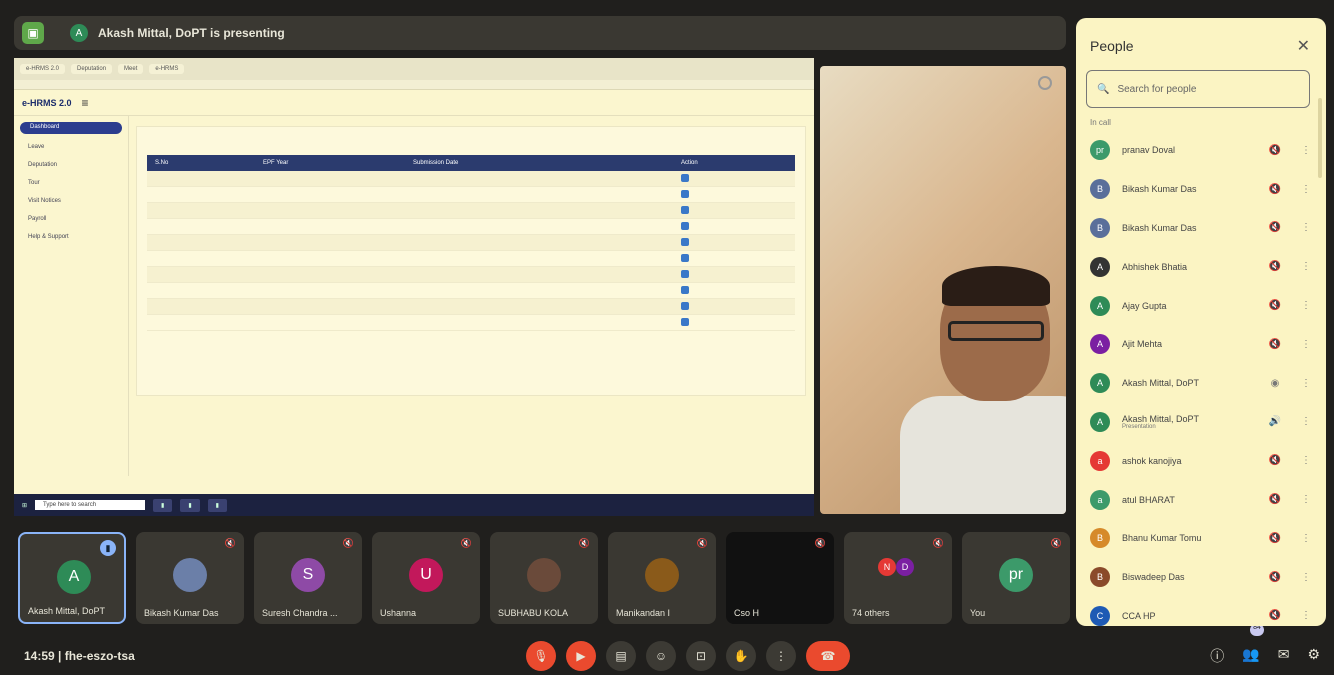 This screenshot has height=675, width=1334. I want to click on sidebar-item-payroll: Payroll, so click(71, 221).